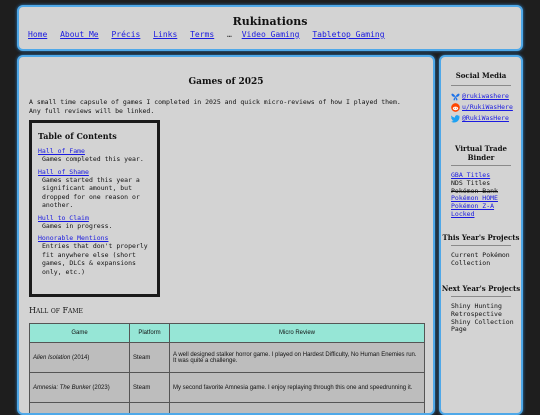  I want to click on game-year: (2023), so click(100, 388).